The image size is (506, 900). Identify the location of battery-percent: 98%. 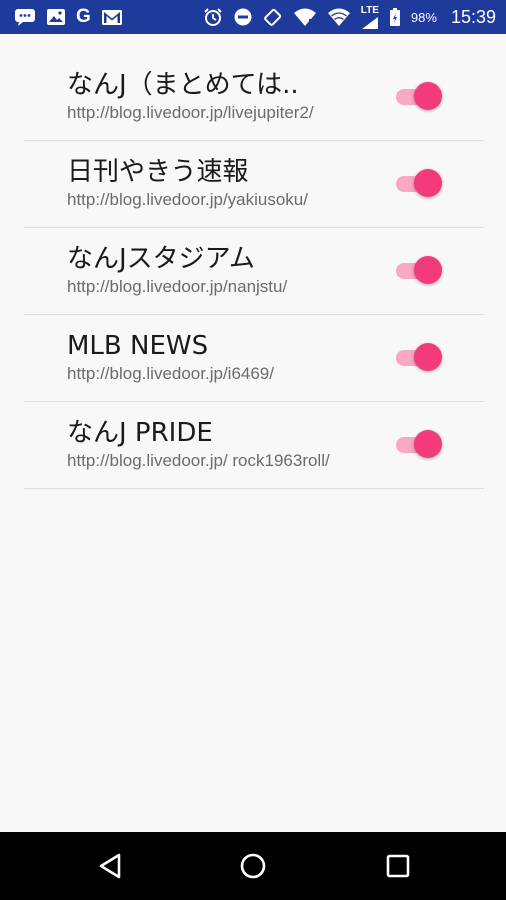
(423, 17).